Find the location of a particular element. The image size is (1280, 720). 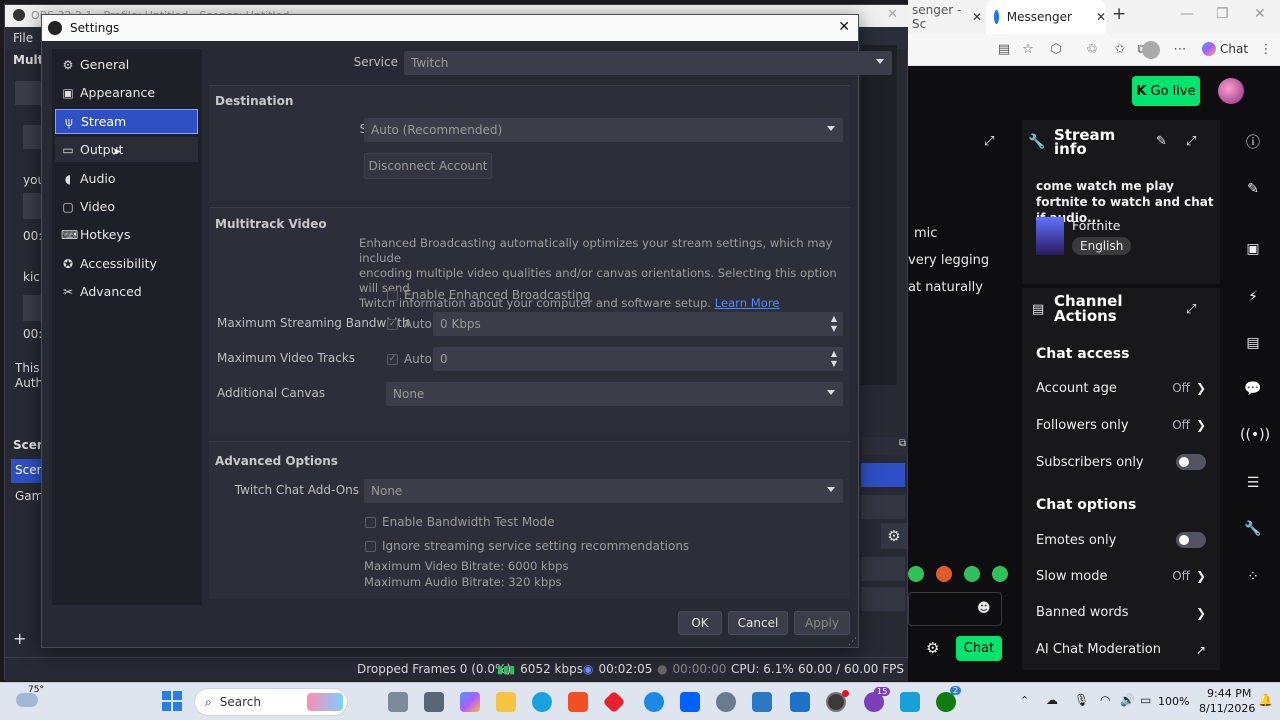

max-tracks-auto: ✓ Auto is located at coordinates (409, 359).